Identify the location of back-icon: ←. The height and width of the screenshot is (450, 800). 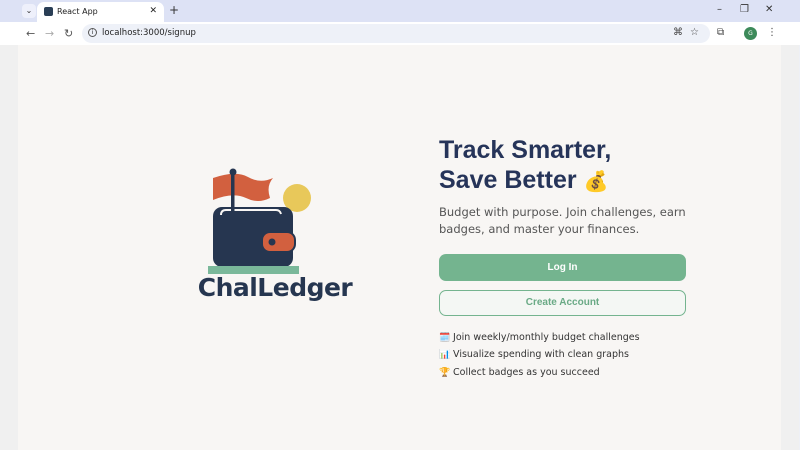
(30, 33).